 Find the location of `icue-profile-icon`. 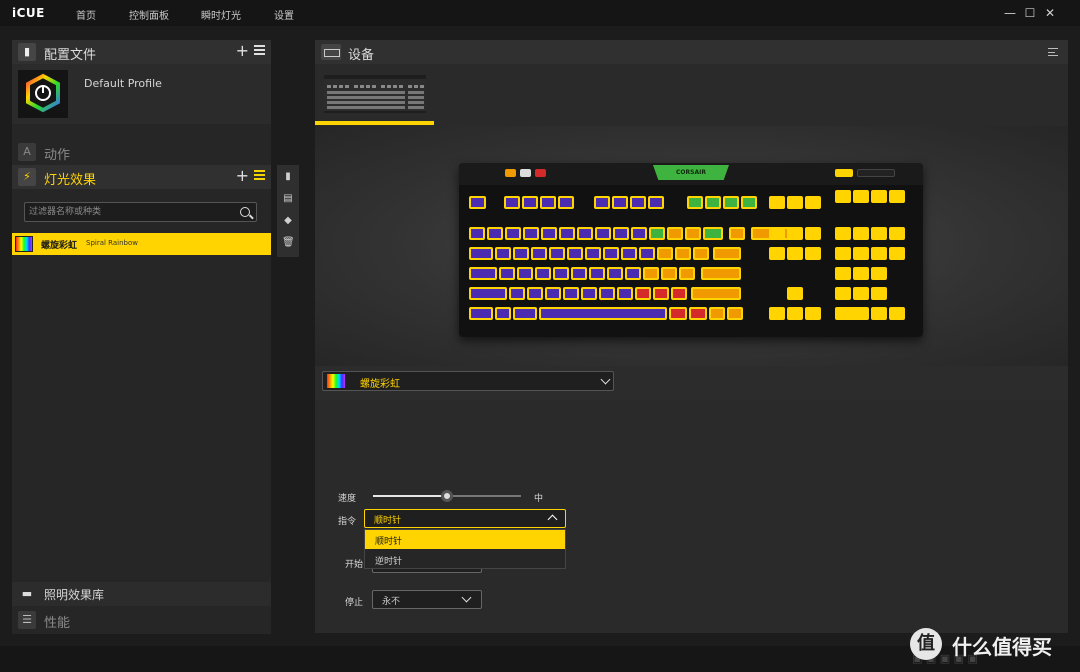

icue-profile-icon is located at coordinates (43, 93).